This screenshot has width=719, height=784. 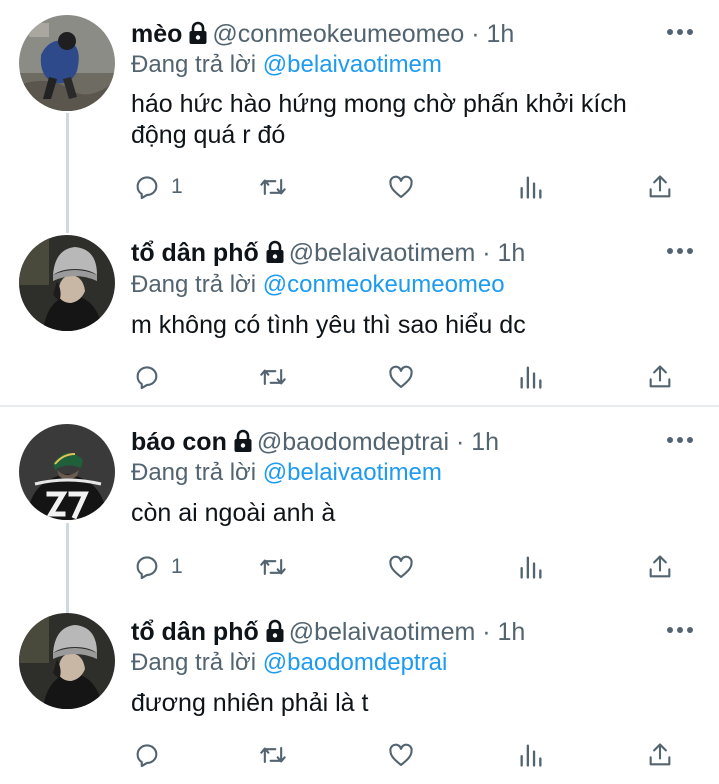 What do you see at coordinates (250, 703) in the screenshot?
I see `tweet-text: đương nhiên phải là t` at bounding box center [250, 703].